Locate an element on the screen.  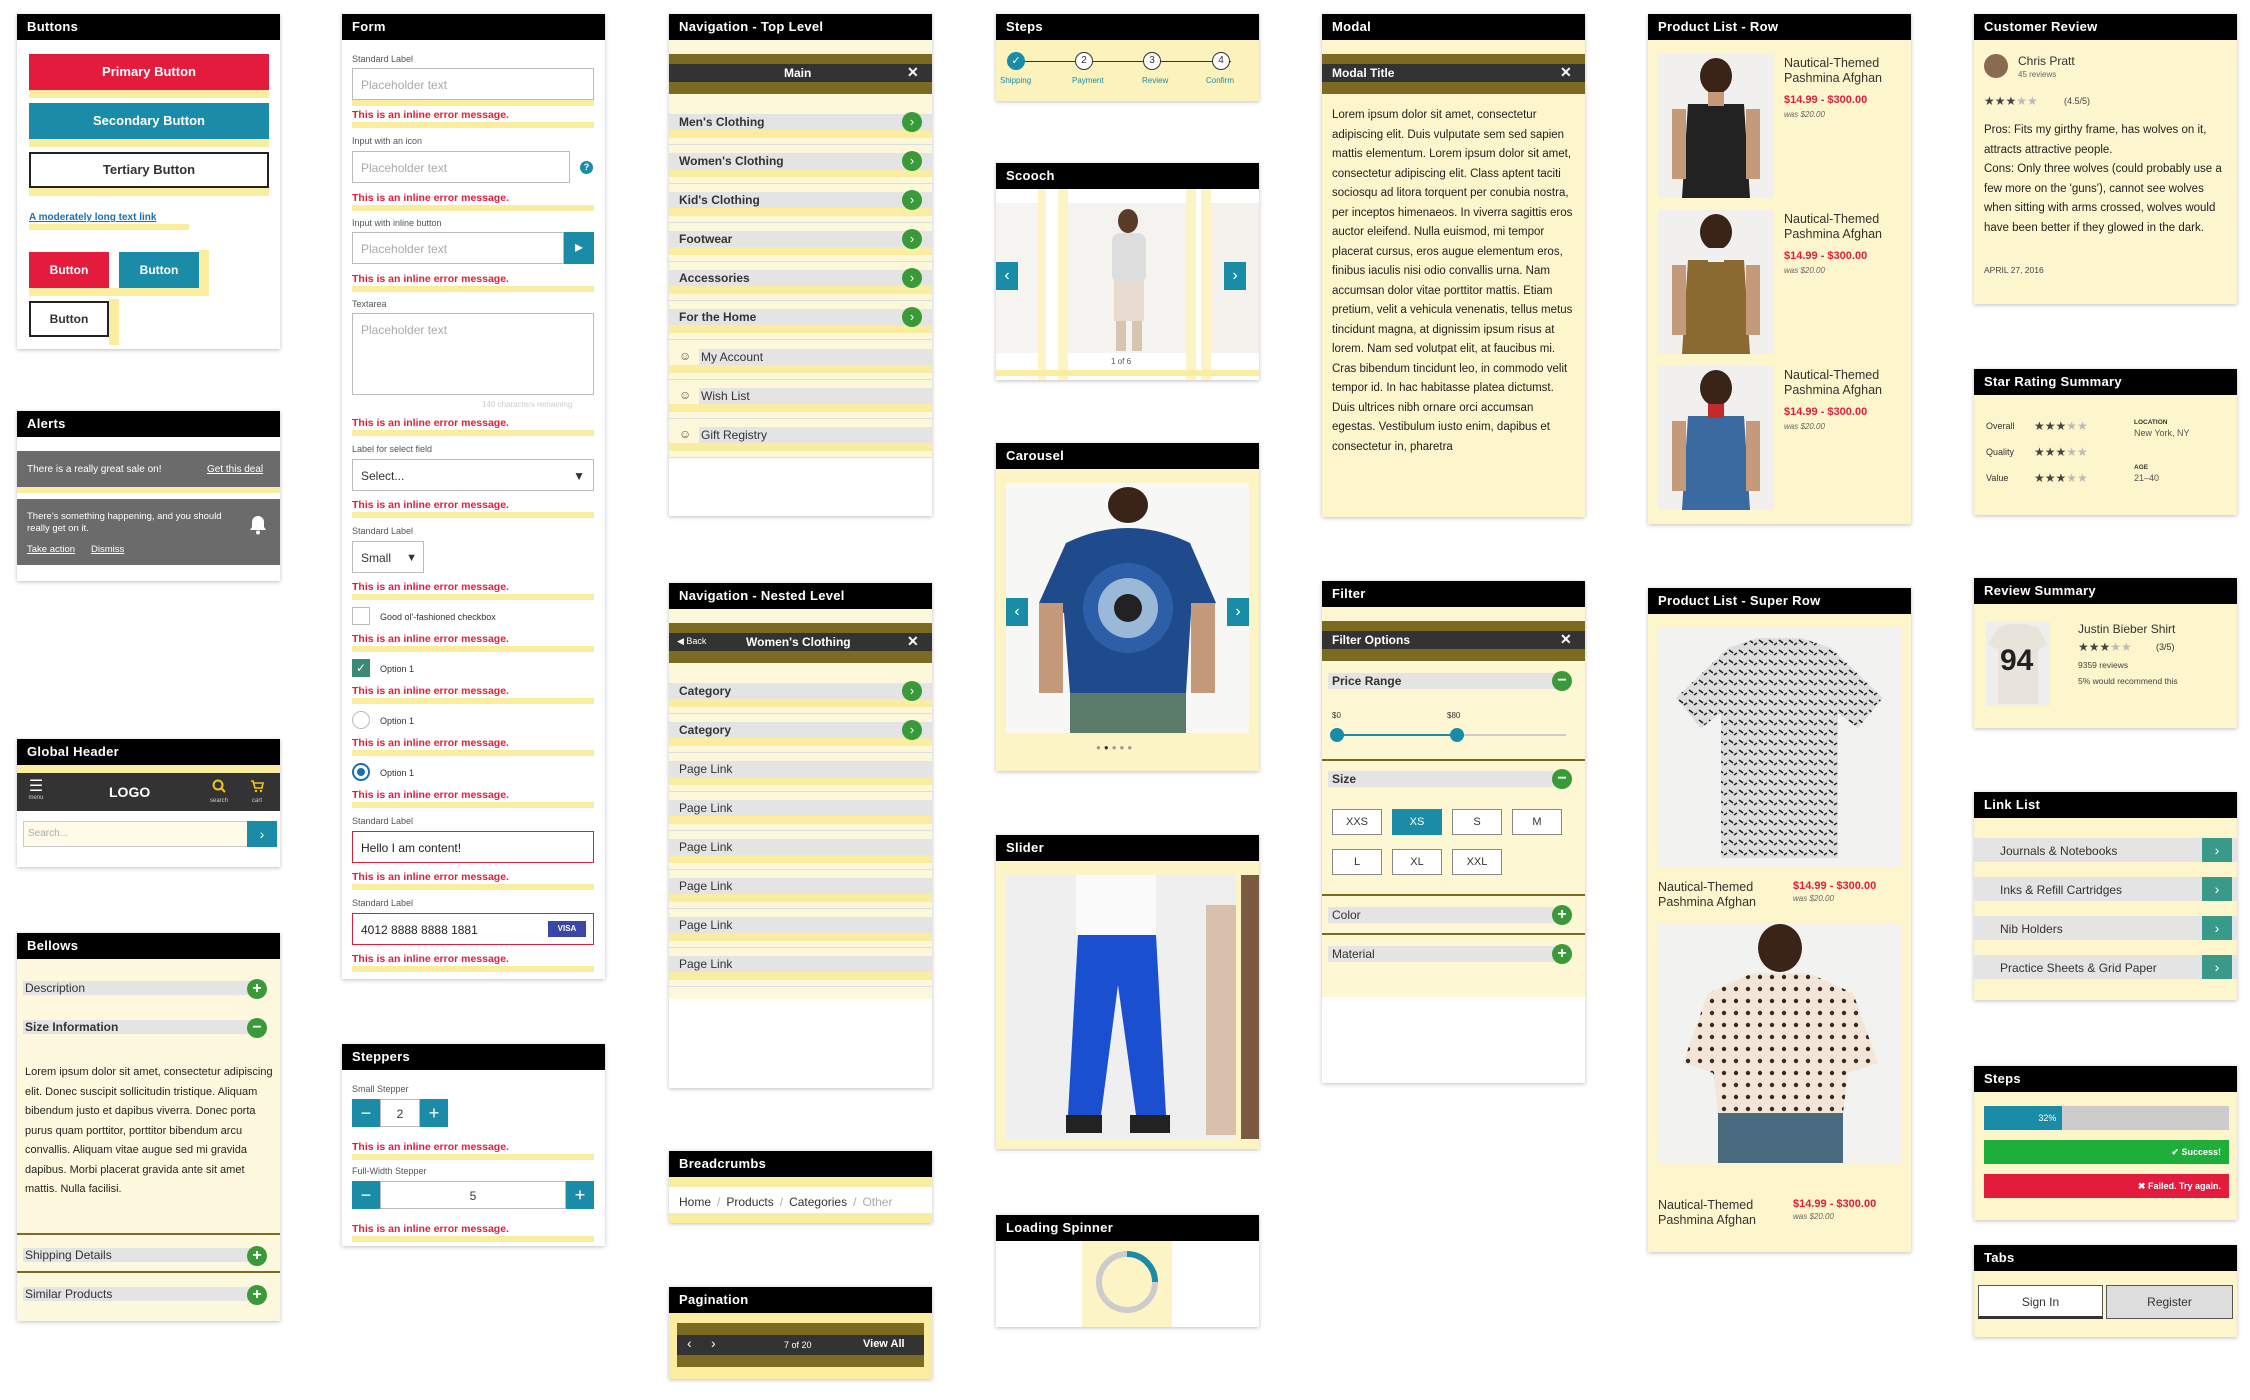
tertiary-button: Tertiary Button is located at coordinates (149, 170).